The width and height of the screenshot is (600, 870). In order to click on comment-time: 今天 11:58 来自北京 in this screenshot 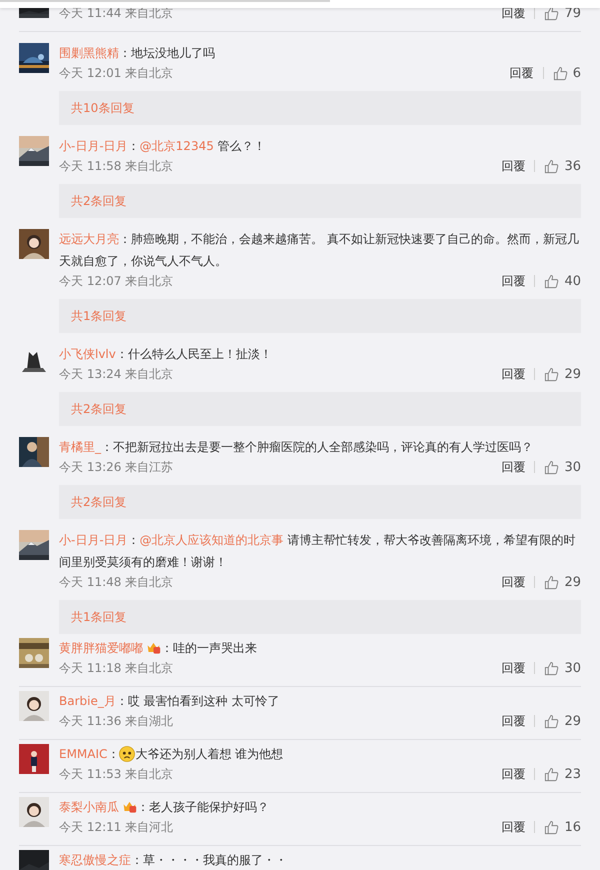, I will do `click(116, 166)`.